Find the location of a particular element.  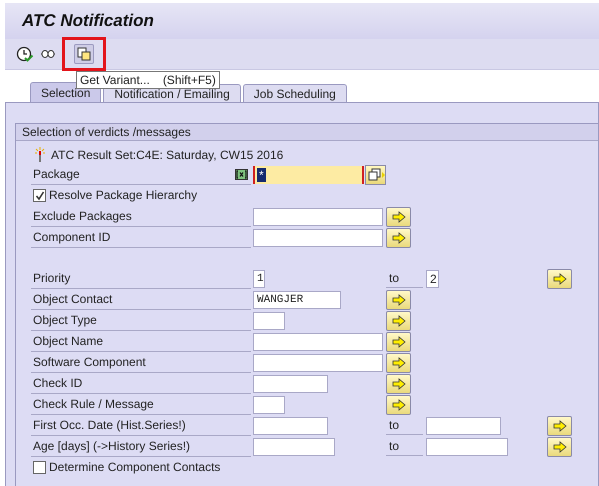

field-label: Component ID is located at coordinates (71, 237).